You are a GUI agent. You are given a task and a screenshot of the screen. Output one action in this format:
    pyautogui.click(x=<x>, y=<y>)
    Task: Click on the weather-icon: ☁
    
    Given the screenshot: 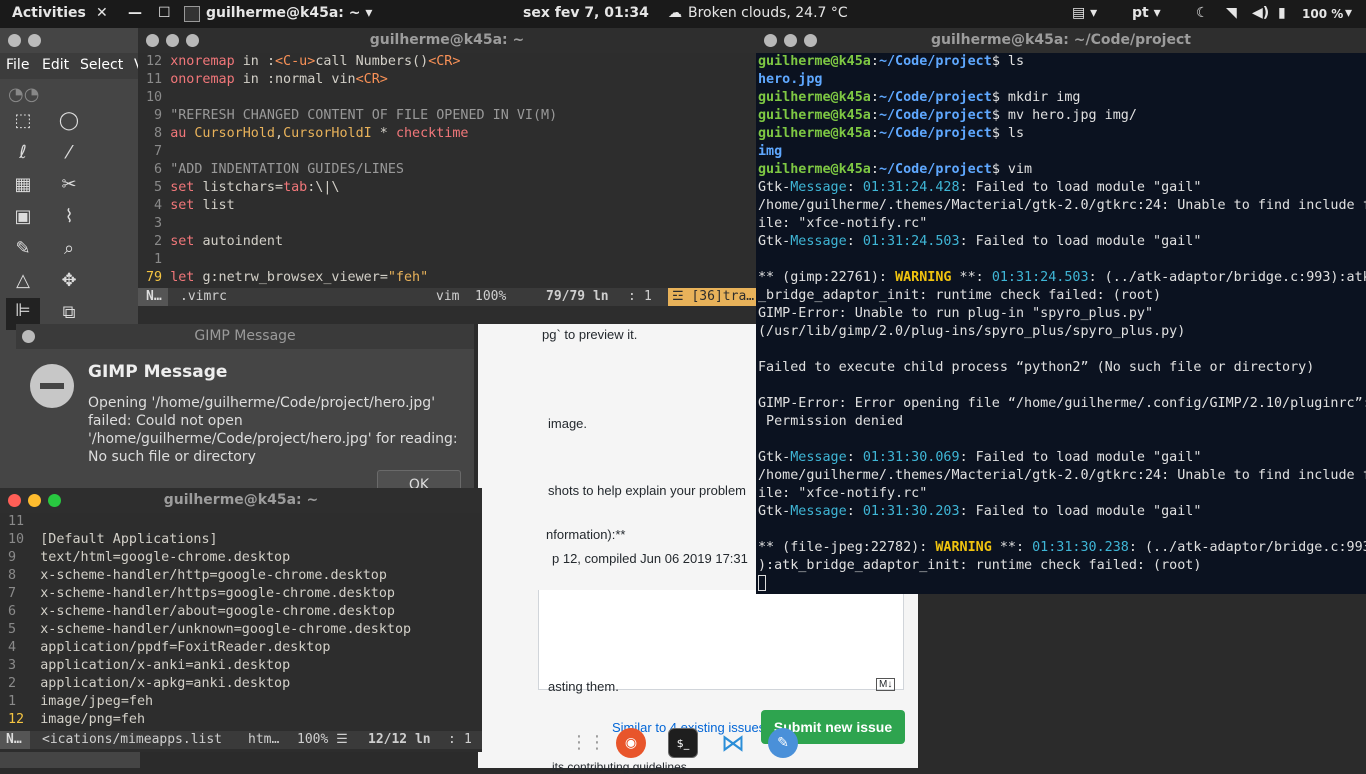 What is the action you would take?
    pyautogui.click(x=675, y=13)
    